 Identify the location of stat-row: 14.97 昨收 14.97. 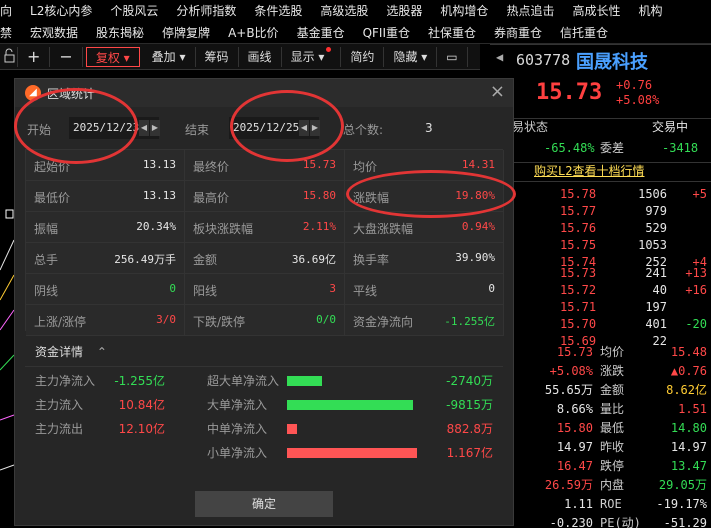
(600, 447).